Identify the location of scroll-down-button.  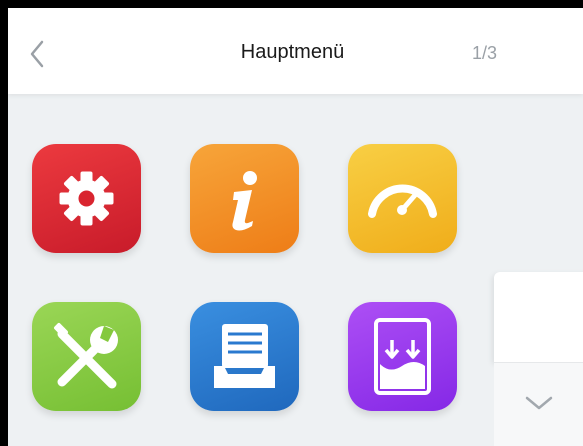
(538, 404).